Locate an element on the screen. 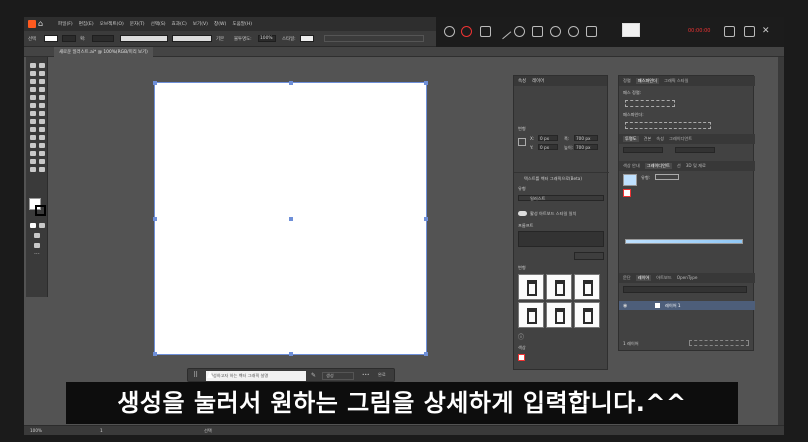 The width and height of the screenshot is (808, 442). stroke-color-swatch is located at coordinates (40, 210).